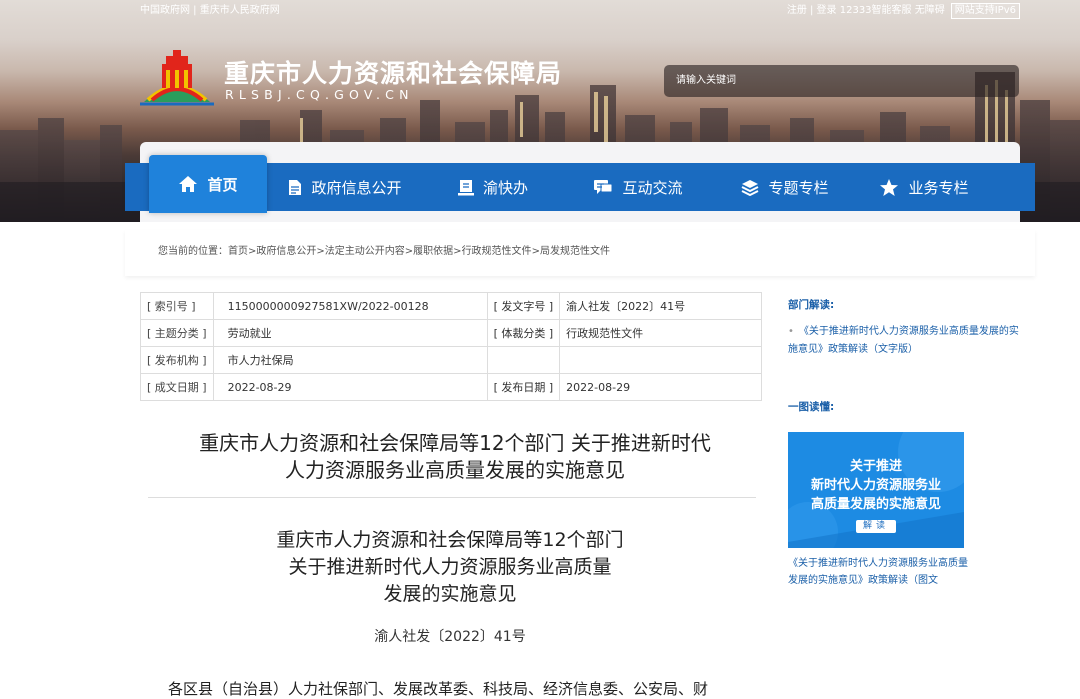 This screenshot has height=699, width=1080. What do you see at coordinates (903, 340) in the screenshot?
I see `dept-link-text: 《关于推进新时代人力资源服务业高质量发展的实施意见》政策解读（文字版）` at bounding box center [903, 340].